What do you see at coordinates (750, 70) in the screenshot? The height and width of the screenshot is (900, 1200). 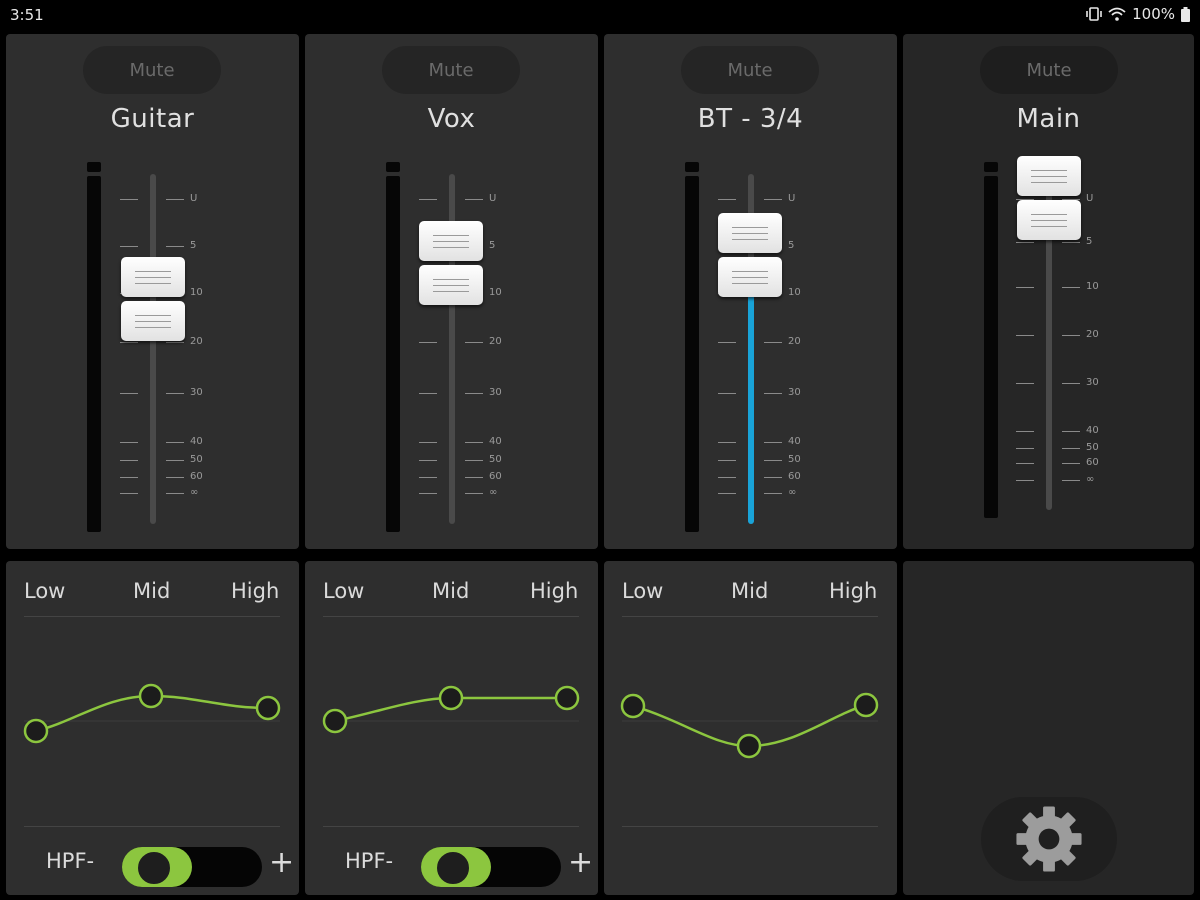 I see `mute-button-bt-34: Mute` at bounding box center [750, 70].